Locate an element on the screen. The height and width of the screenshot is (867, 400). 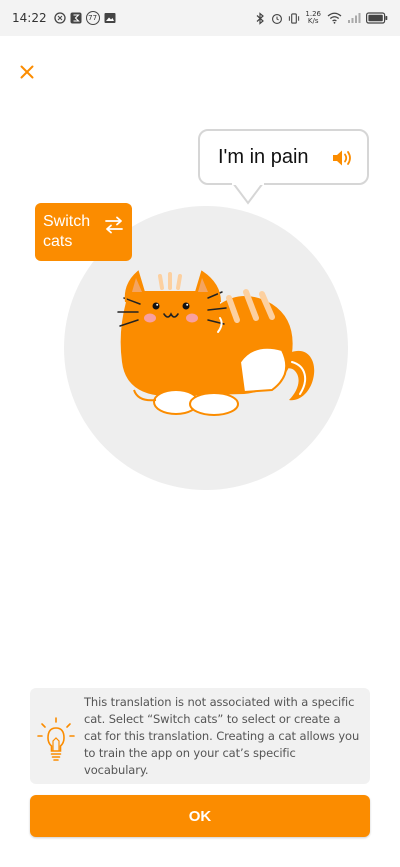
translation-bubble: I'm in pain is located at coordinates (283, 157).